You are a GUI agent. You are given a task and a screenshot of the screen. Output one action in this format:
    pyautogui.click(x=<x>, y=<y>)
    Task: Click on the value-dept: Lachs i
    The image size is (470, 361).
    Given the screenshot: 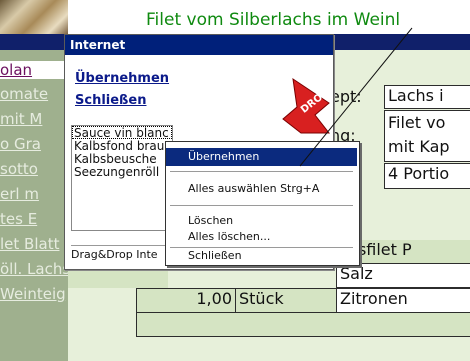 What is the action you would take?
    pyautogui.click(x=427, y=97)
    